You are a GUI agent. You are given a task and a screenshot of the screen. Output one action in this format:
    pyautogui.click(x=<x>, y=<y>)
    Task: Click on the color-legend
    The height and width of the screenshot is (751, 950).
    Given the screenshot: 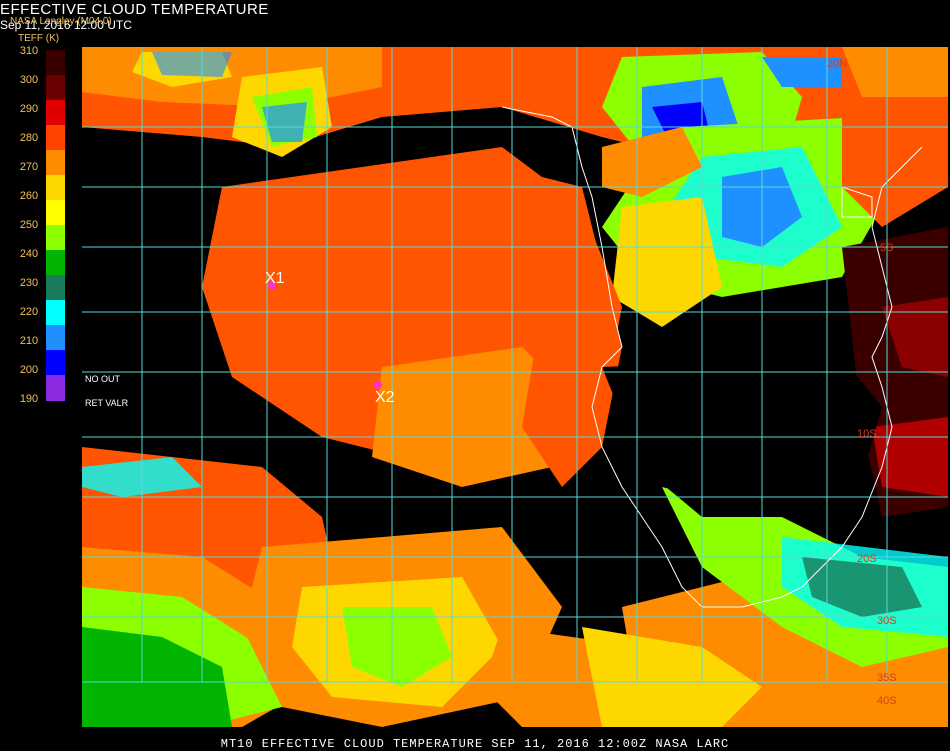 What is the action you would take?
    pyautogui.click(x=55, y=225)
    